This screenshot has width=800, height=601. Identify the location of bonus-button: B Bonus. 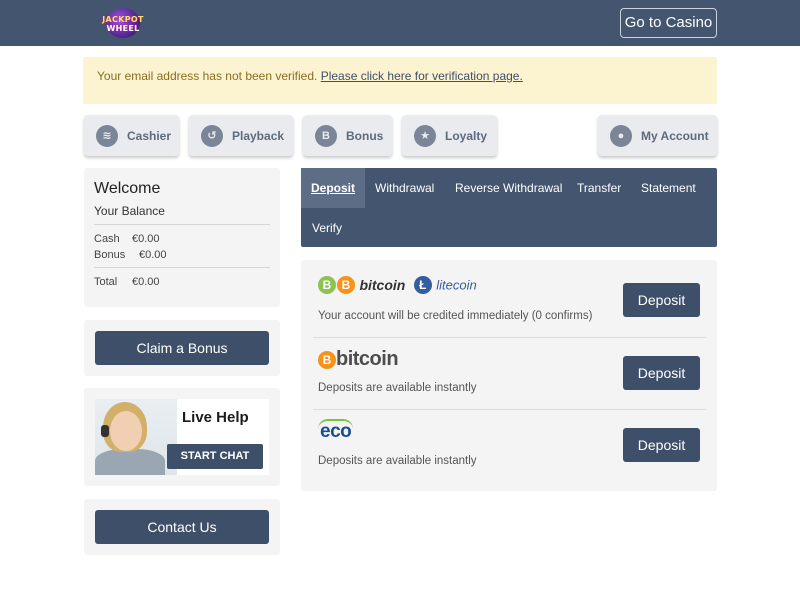
(347, 135).